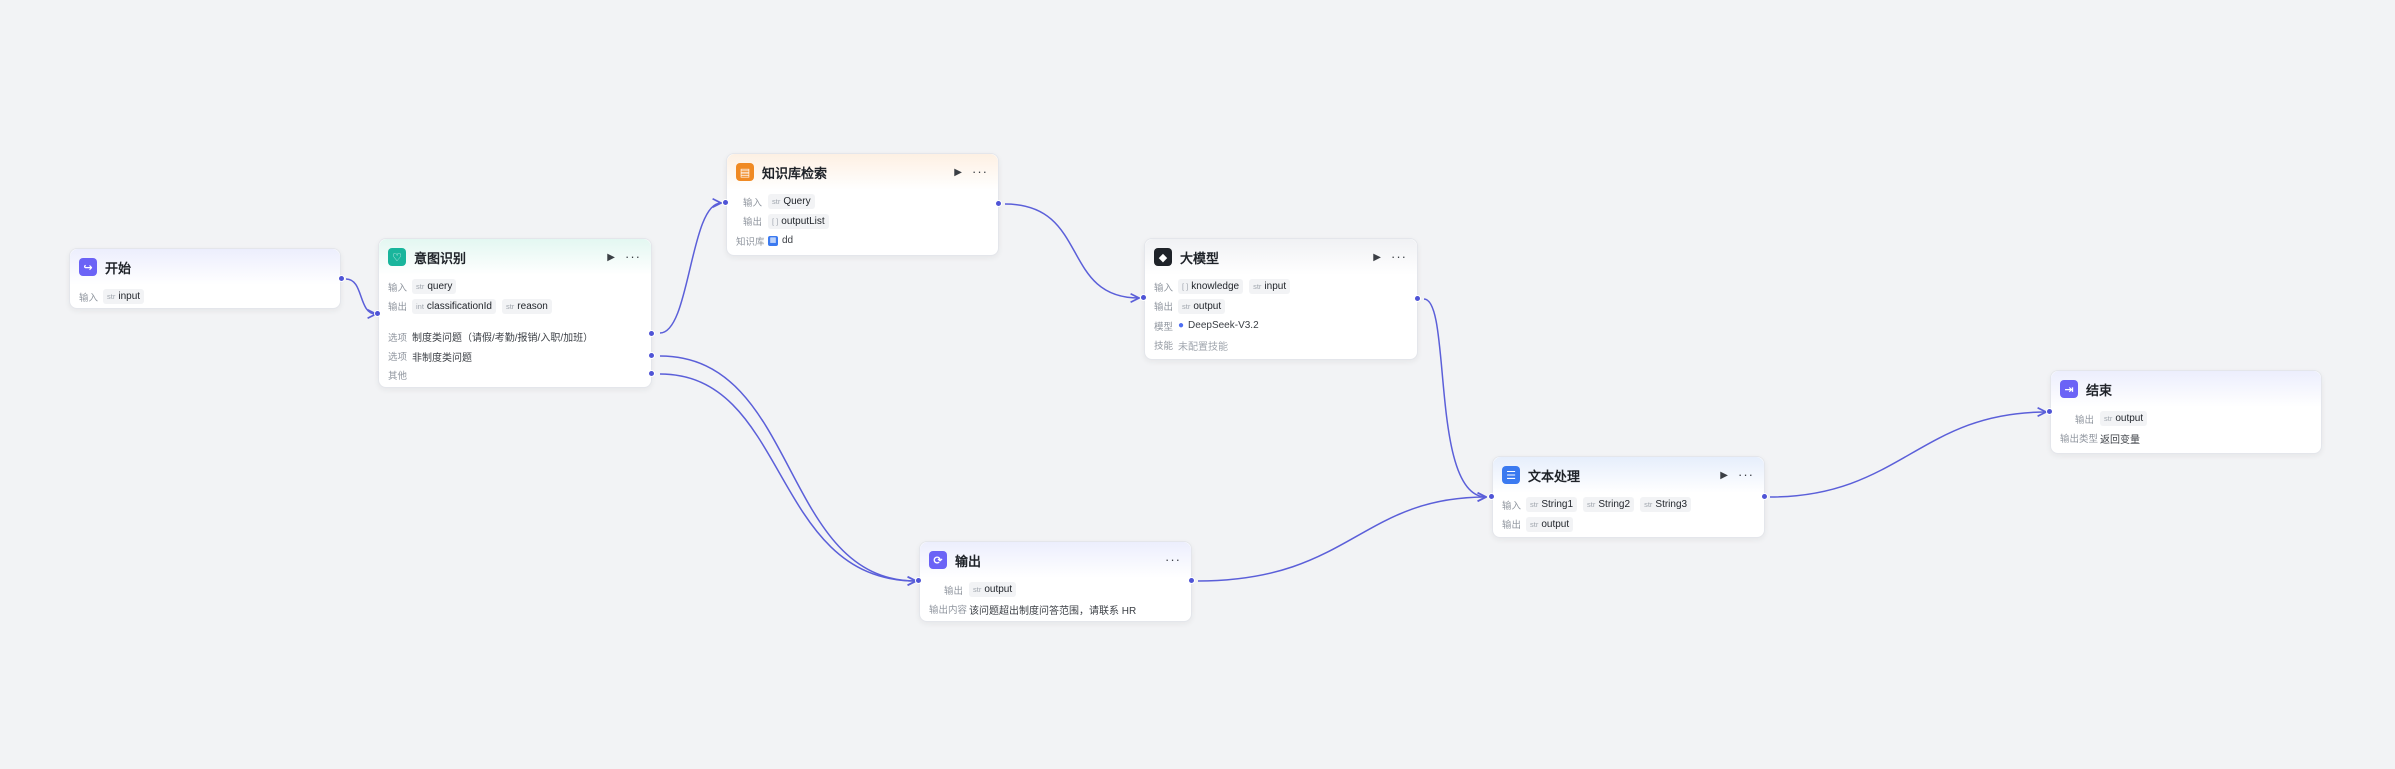 Image resolution: width=2395 pixels, height=769 pixels. I want to click on end-type-row: 输出类型 返回变量, so click(2185, 439).